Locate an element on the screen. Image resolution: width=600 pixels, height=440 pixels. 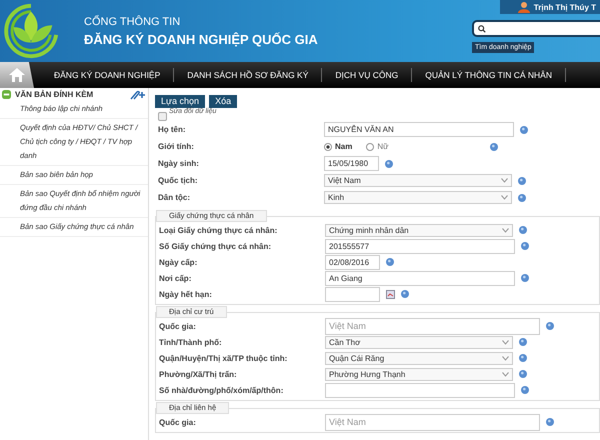
field-label: Giới tính: is located at coordinates (176, 146).